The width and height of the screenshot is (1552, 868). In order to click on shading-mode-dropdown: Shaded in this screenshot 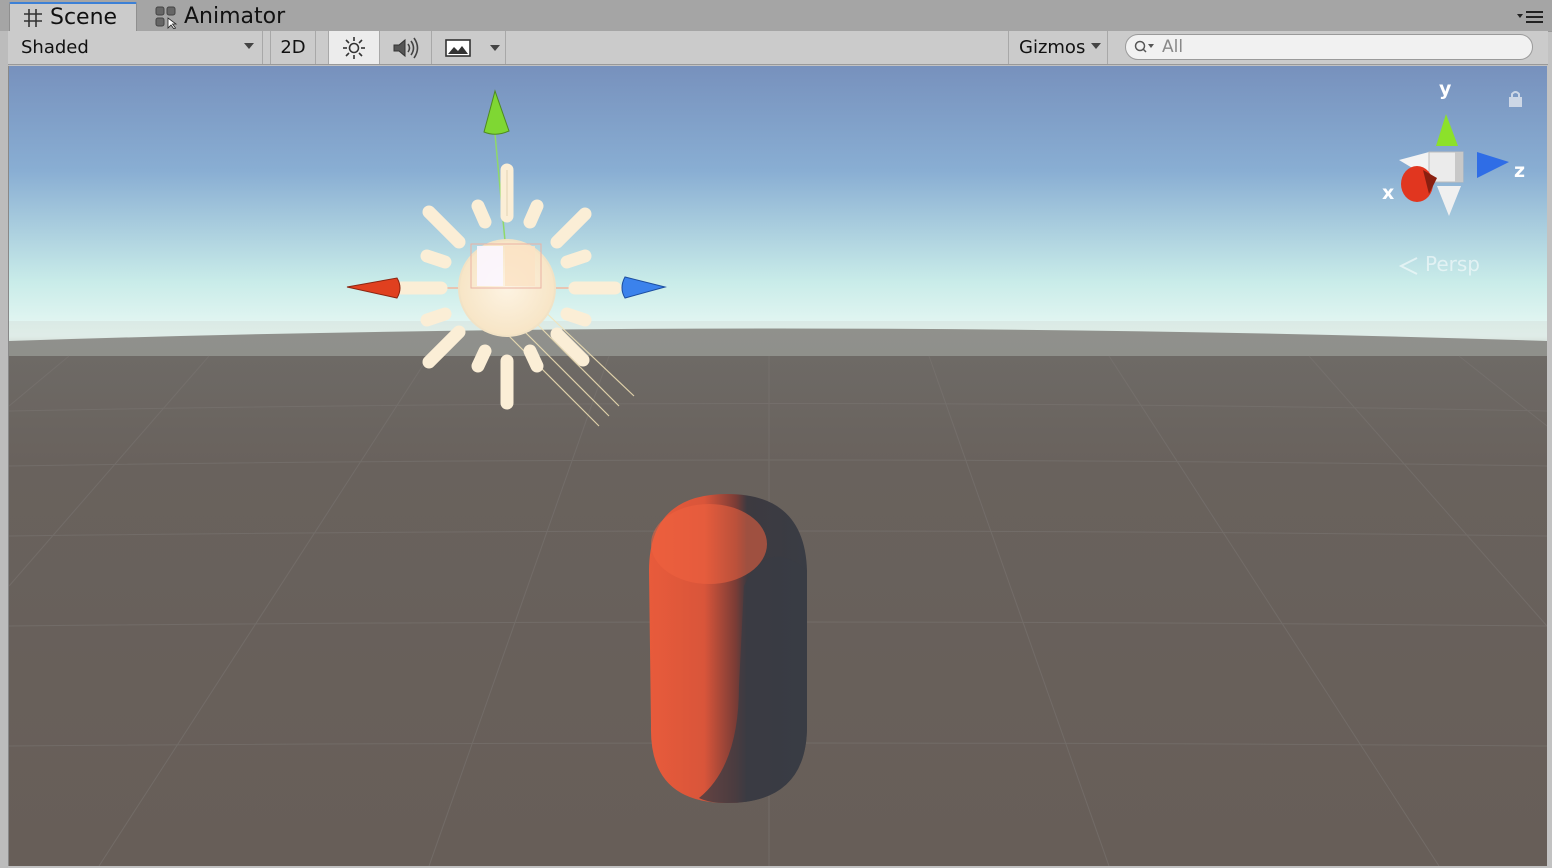, I will do `click(135, 47)`.